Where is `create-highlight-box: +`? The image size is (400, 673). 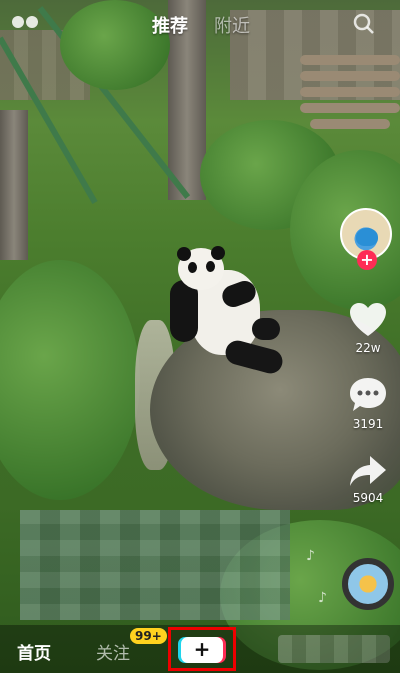
create-highlight-box: + is located at coordinates (202, 649).